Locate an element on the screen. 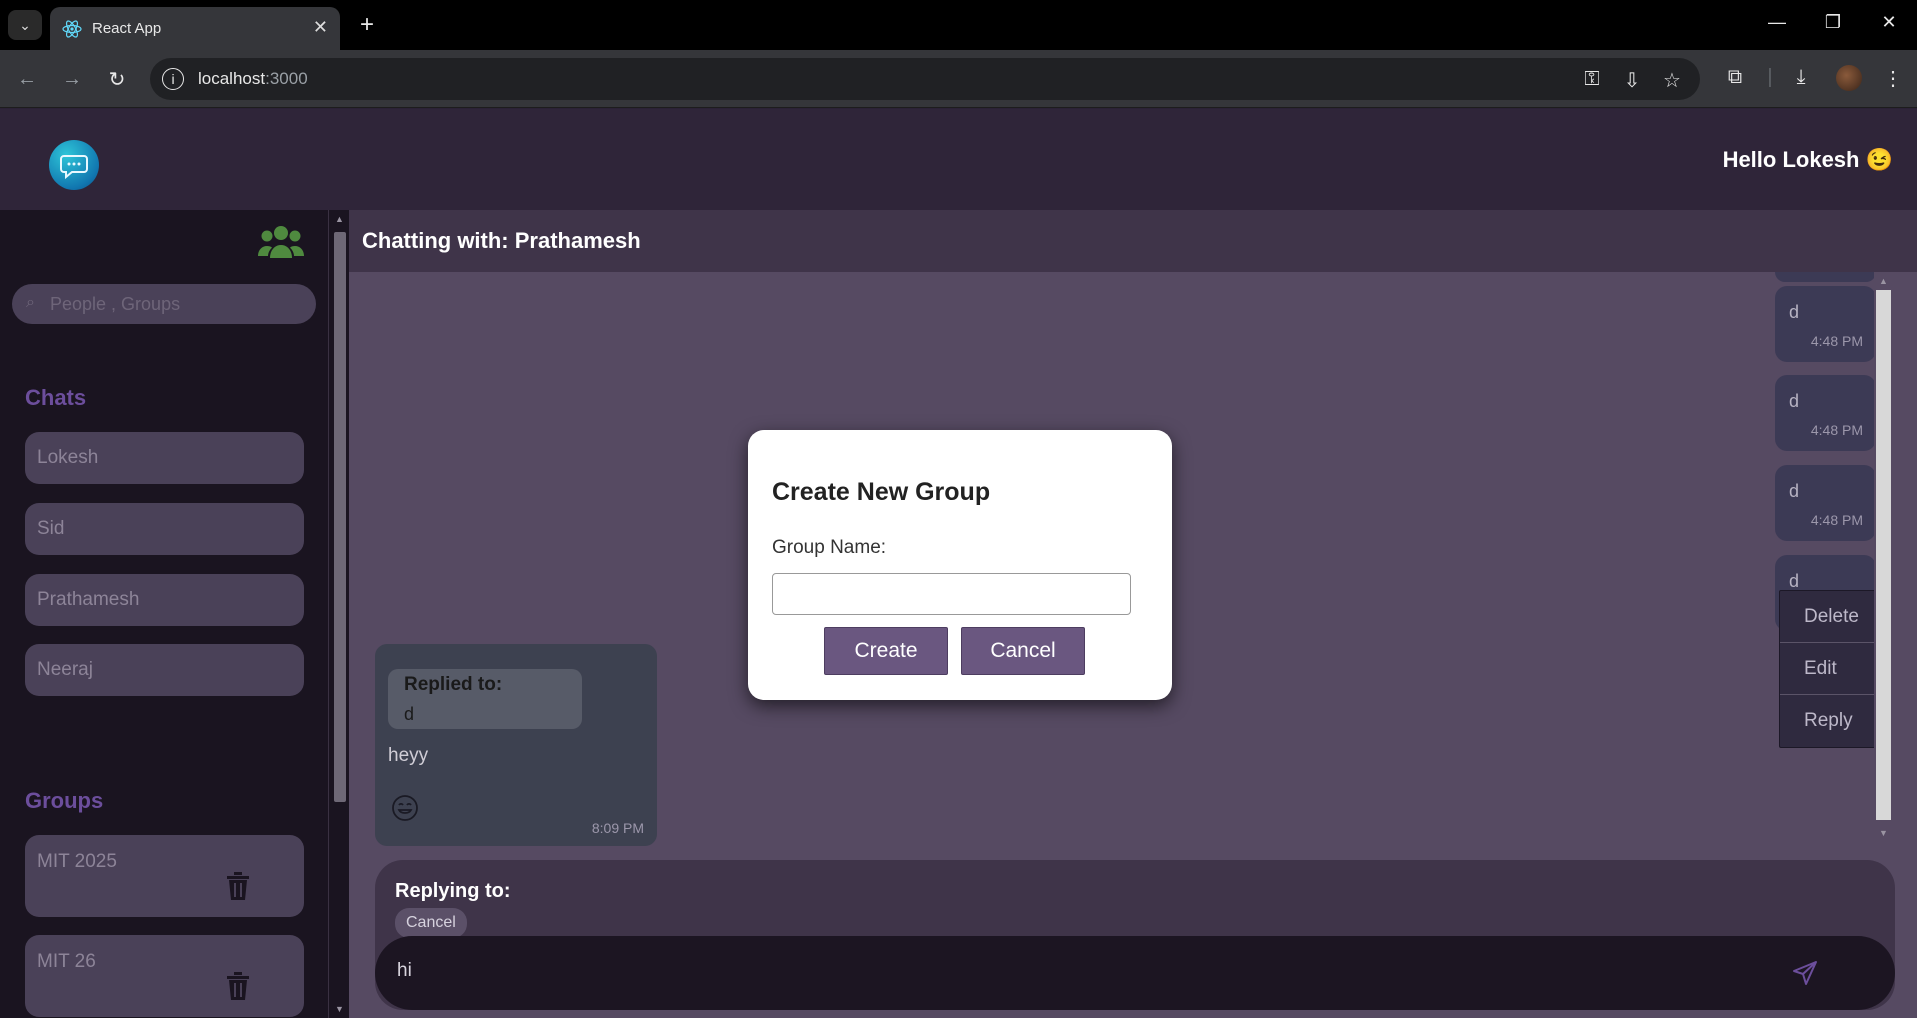 This screenshot has width=1917, height=1018. reply-message-text: heyy is located at coordinates (408, 755).